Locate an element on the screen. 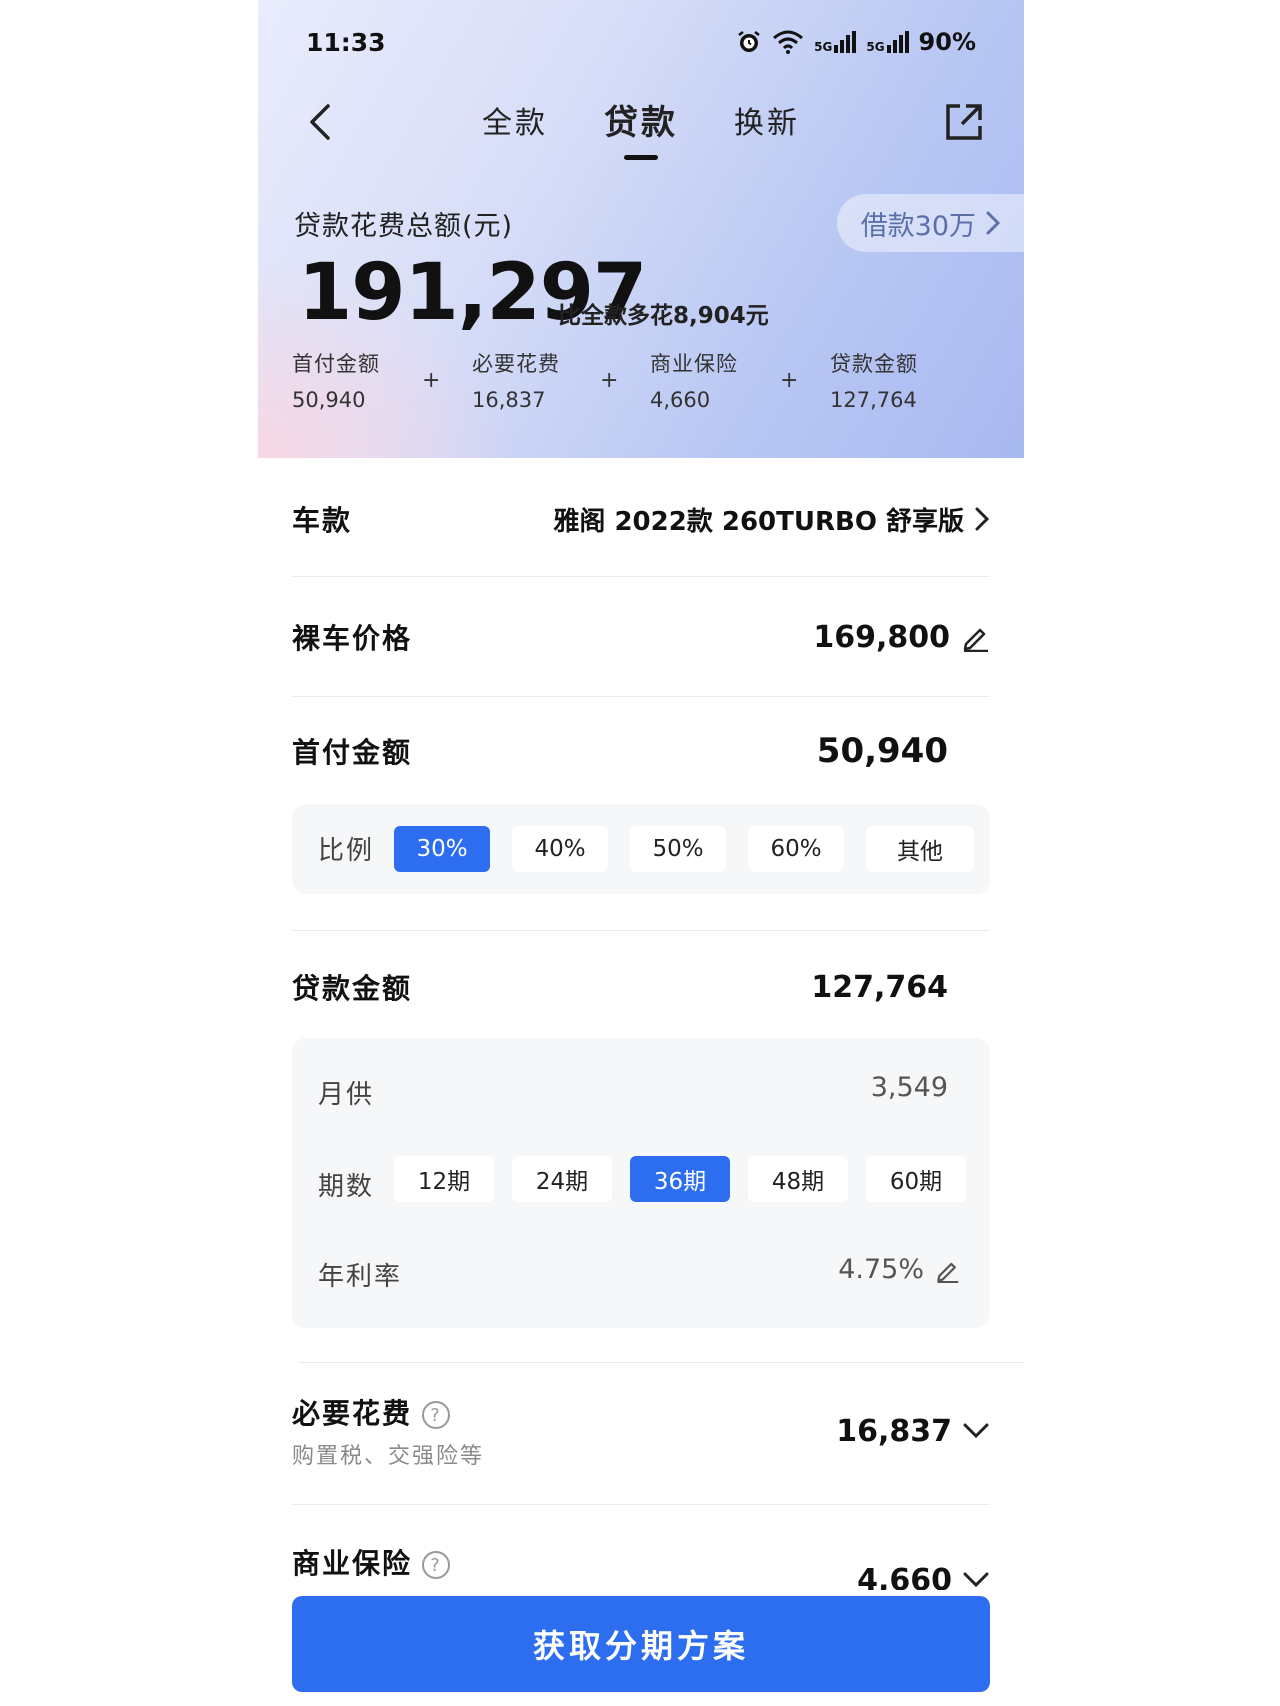  breakdown-down-payment: 首付金额 50,940 is located at coordinates (336, 382).